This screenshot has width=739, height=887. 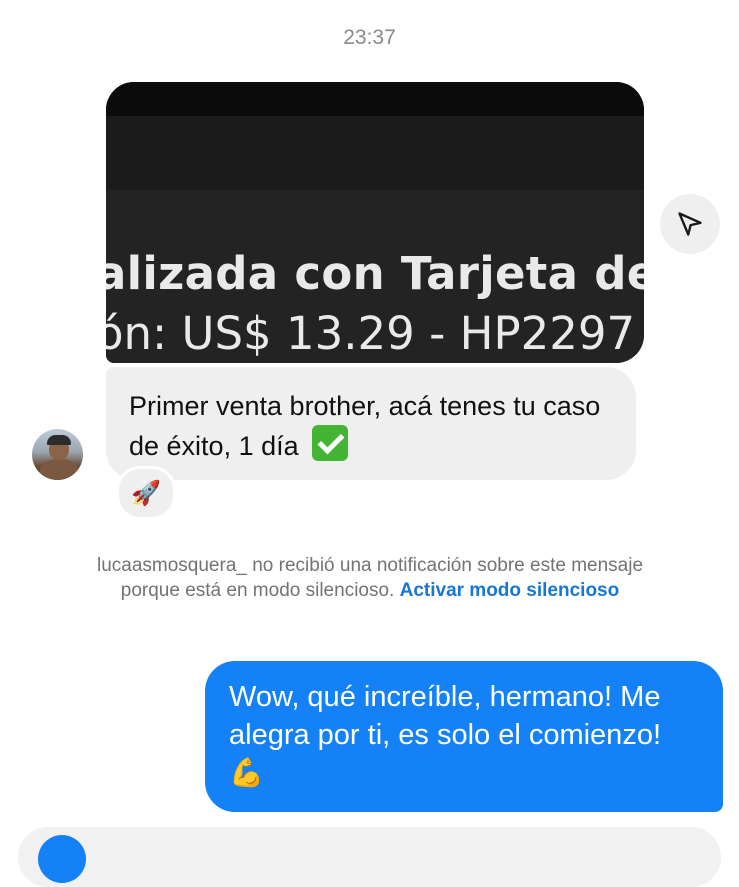 I want to click on activate-silent-mode-link: Activar modo silencioso, so click(x=510, y=590).